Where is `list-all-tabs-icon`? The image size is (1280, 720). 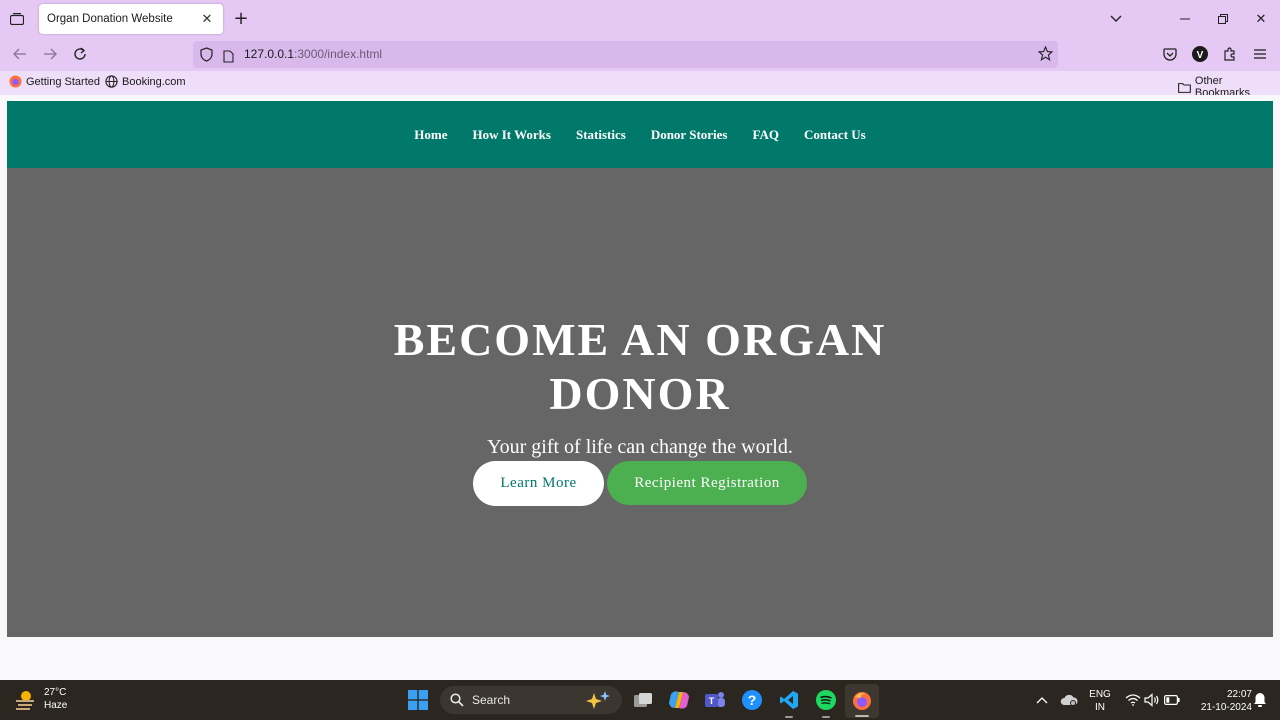 list-all-tabs-icon is located at coordinates (1116, 19).